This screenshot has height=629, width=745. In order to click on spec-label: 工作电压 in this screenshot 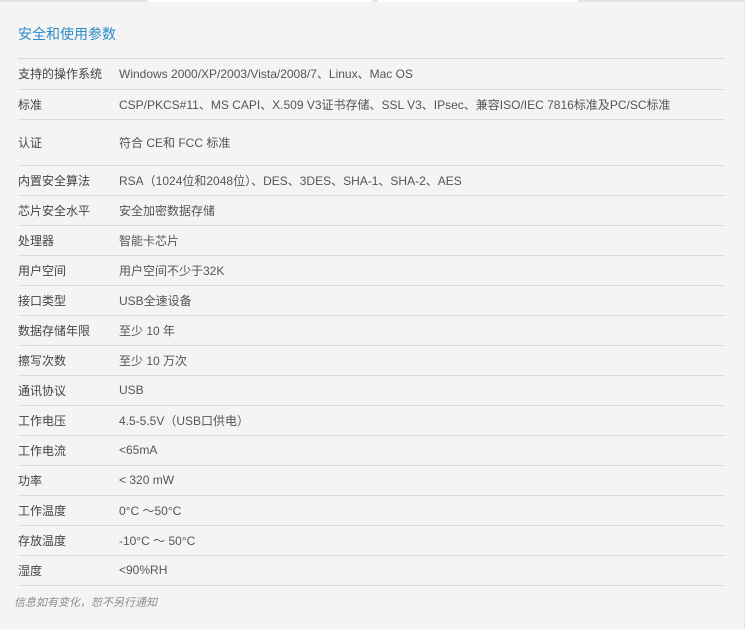, I will do `click(68, 420)`.